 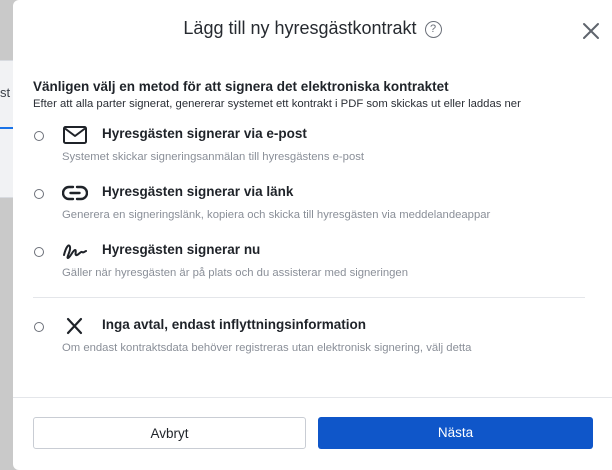 I want to click on option-label: Hyresgästen signerar via länk, so click(x=198, y=191).